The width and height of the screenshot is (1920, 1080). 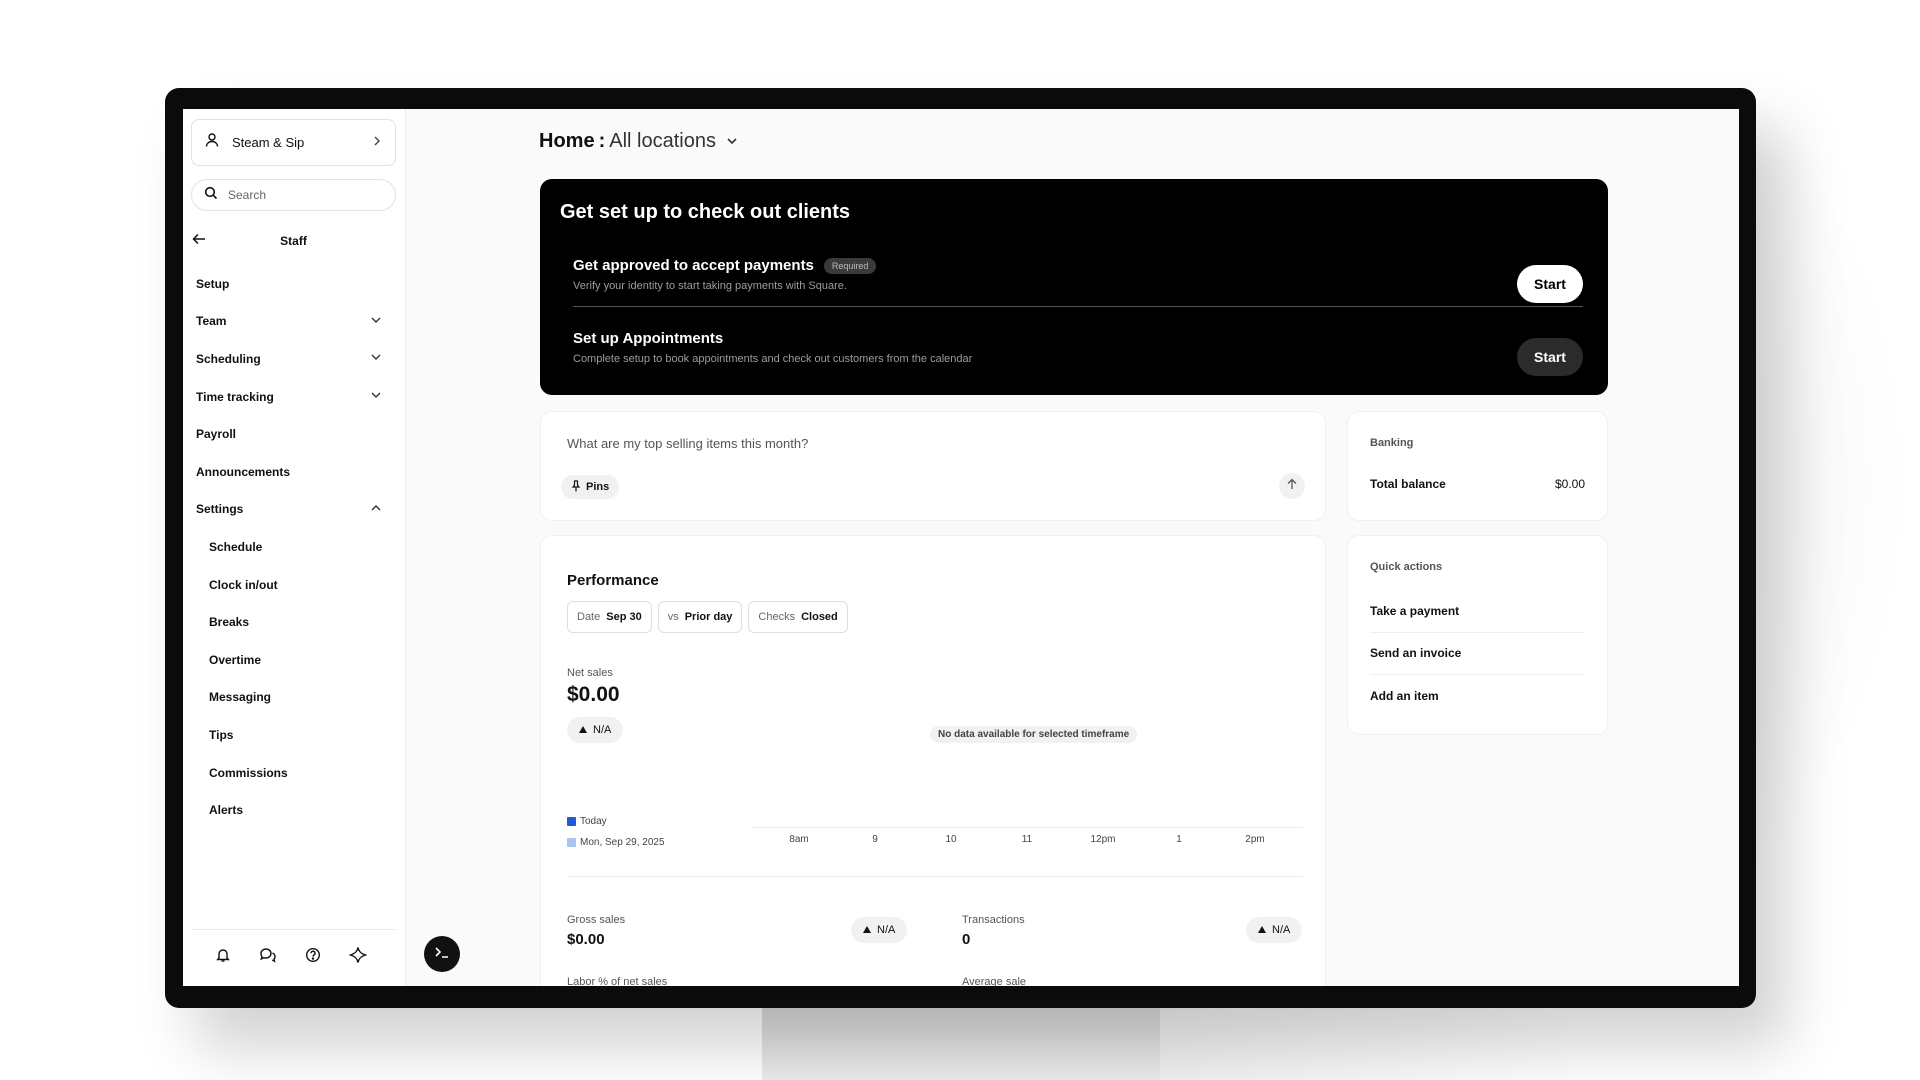 I want to click on send-button, so click(x=1292, y=486).